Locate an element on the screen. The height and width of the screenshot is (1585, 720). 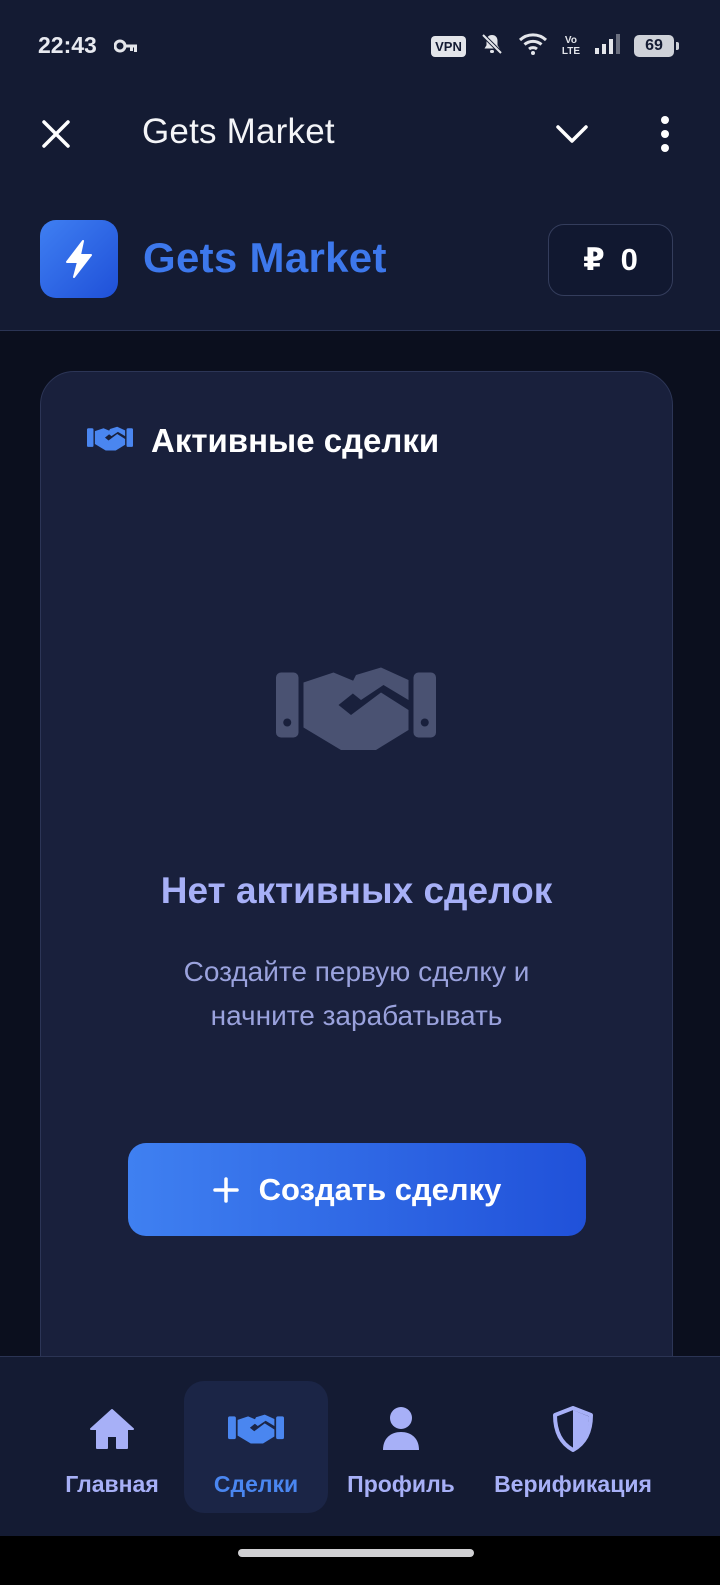
signal-icon is located at coordinates (607, 46).